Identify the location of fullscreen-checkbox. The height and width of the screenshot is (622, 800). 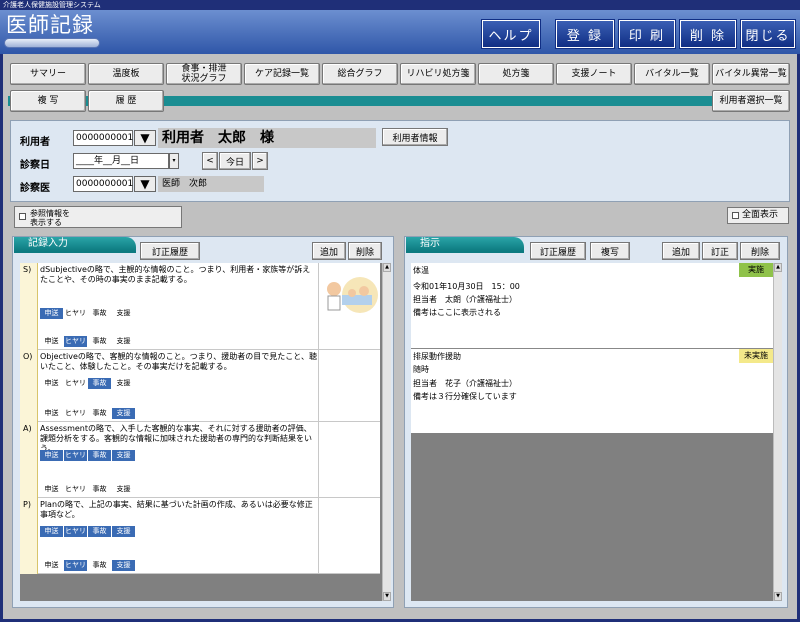
(735, 215).